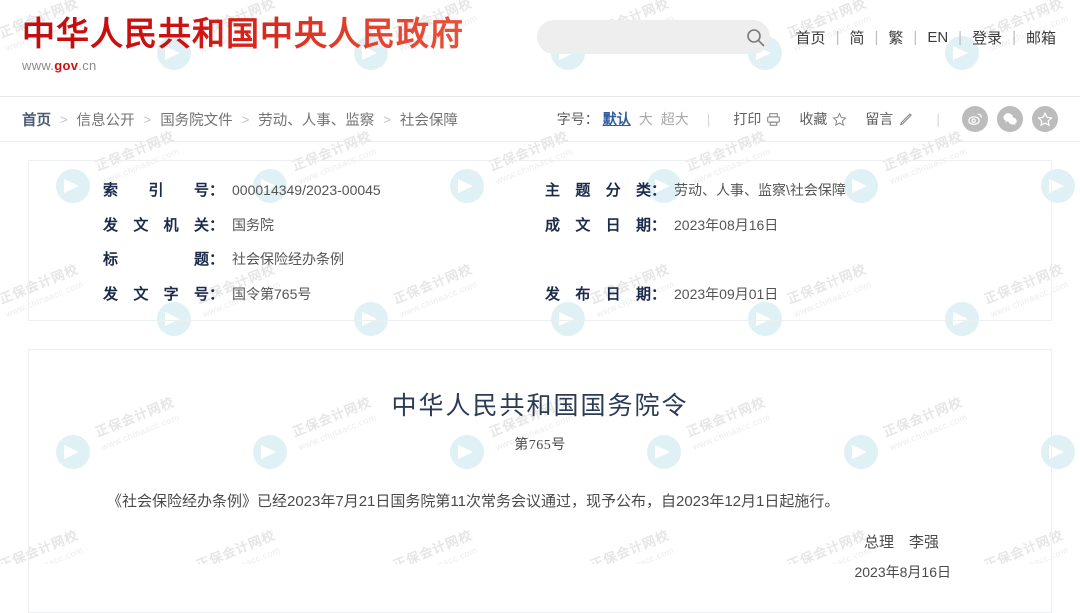  I want to click on qzone-icon, so click(1045, 119).